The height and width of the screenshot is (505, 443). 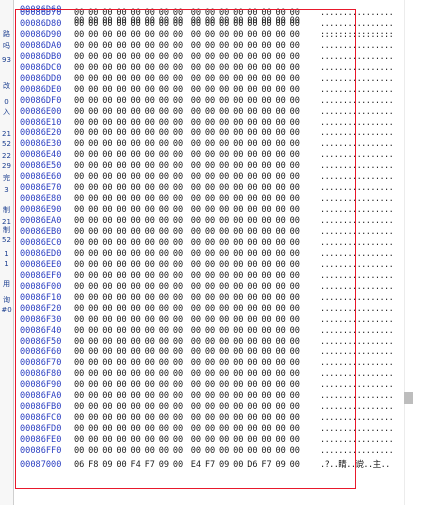 I want to click on row-address: 00086F90, so click(x=41, y=385).